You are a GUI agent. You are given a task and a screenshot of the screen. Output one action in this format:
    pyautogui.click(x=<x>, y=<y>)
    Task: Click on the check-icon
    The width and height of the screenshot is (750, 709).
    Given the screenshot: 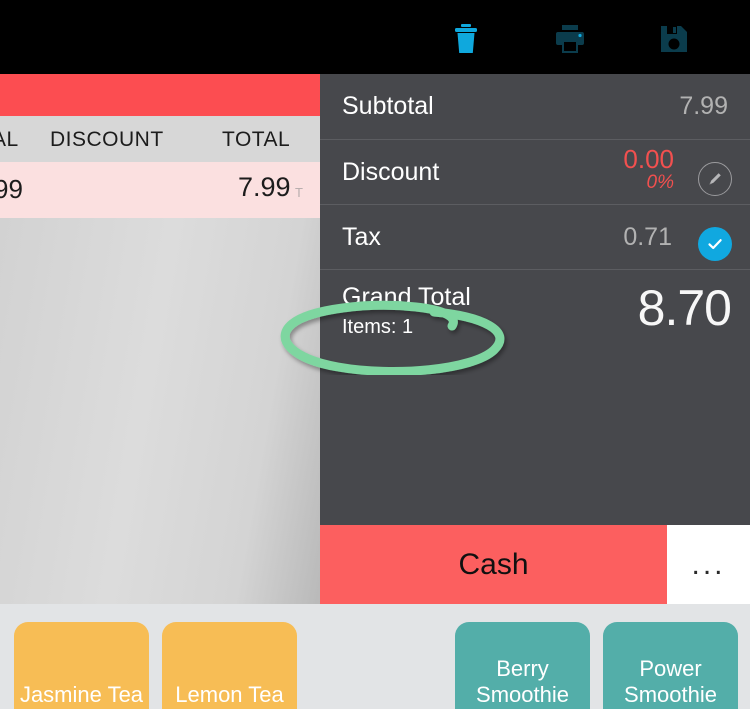 What is the action you would take?
    pyautogui.click(x=715, y=244)
    